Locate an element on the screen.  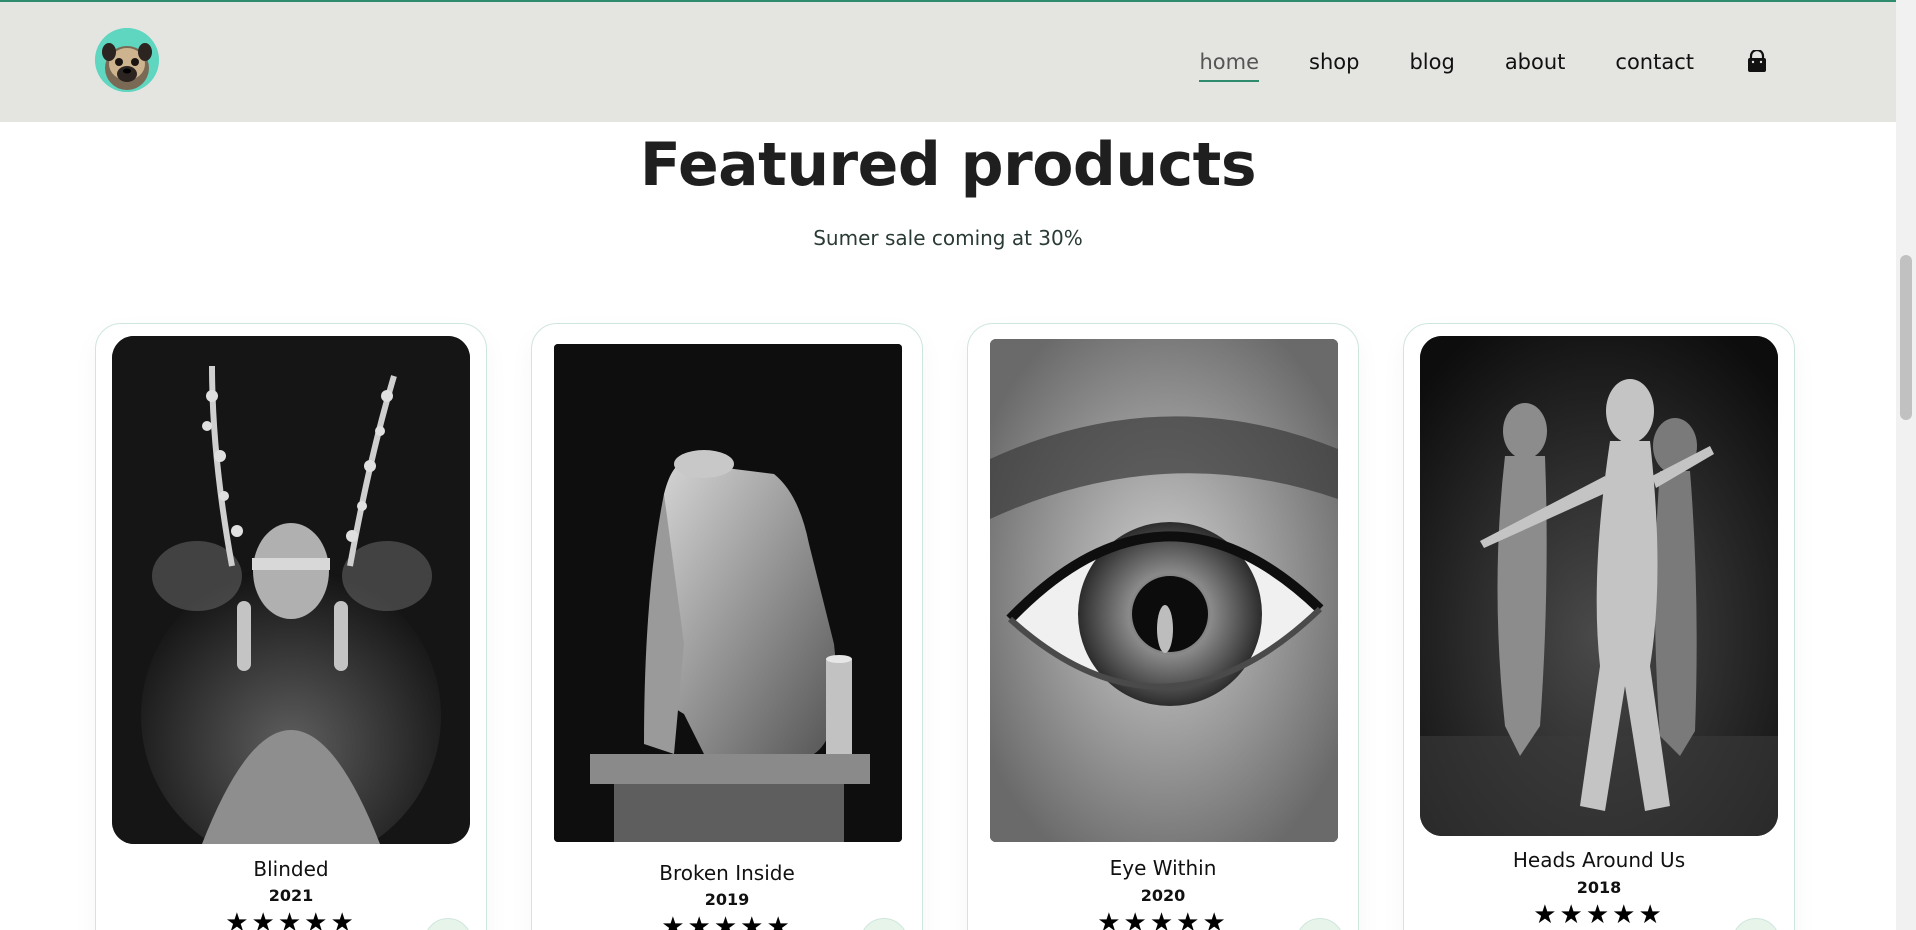
product-image-broken-inside is located at coordinates (728, 593).